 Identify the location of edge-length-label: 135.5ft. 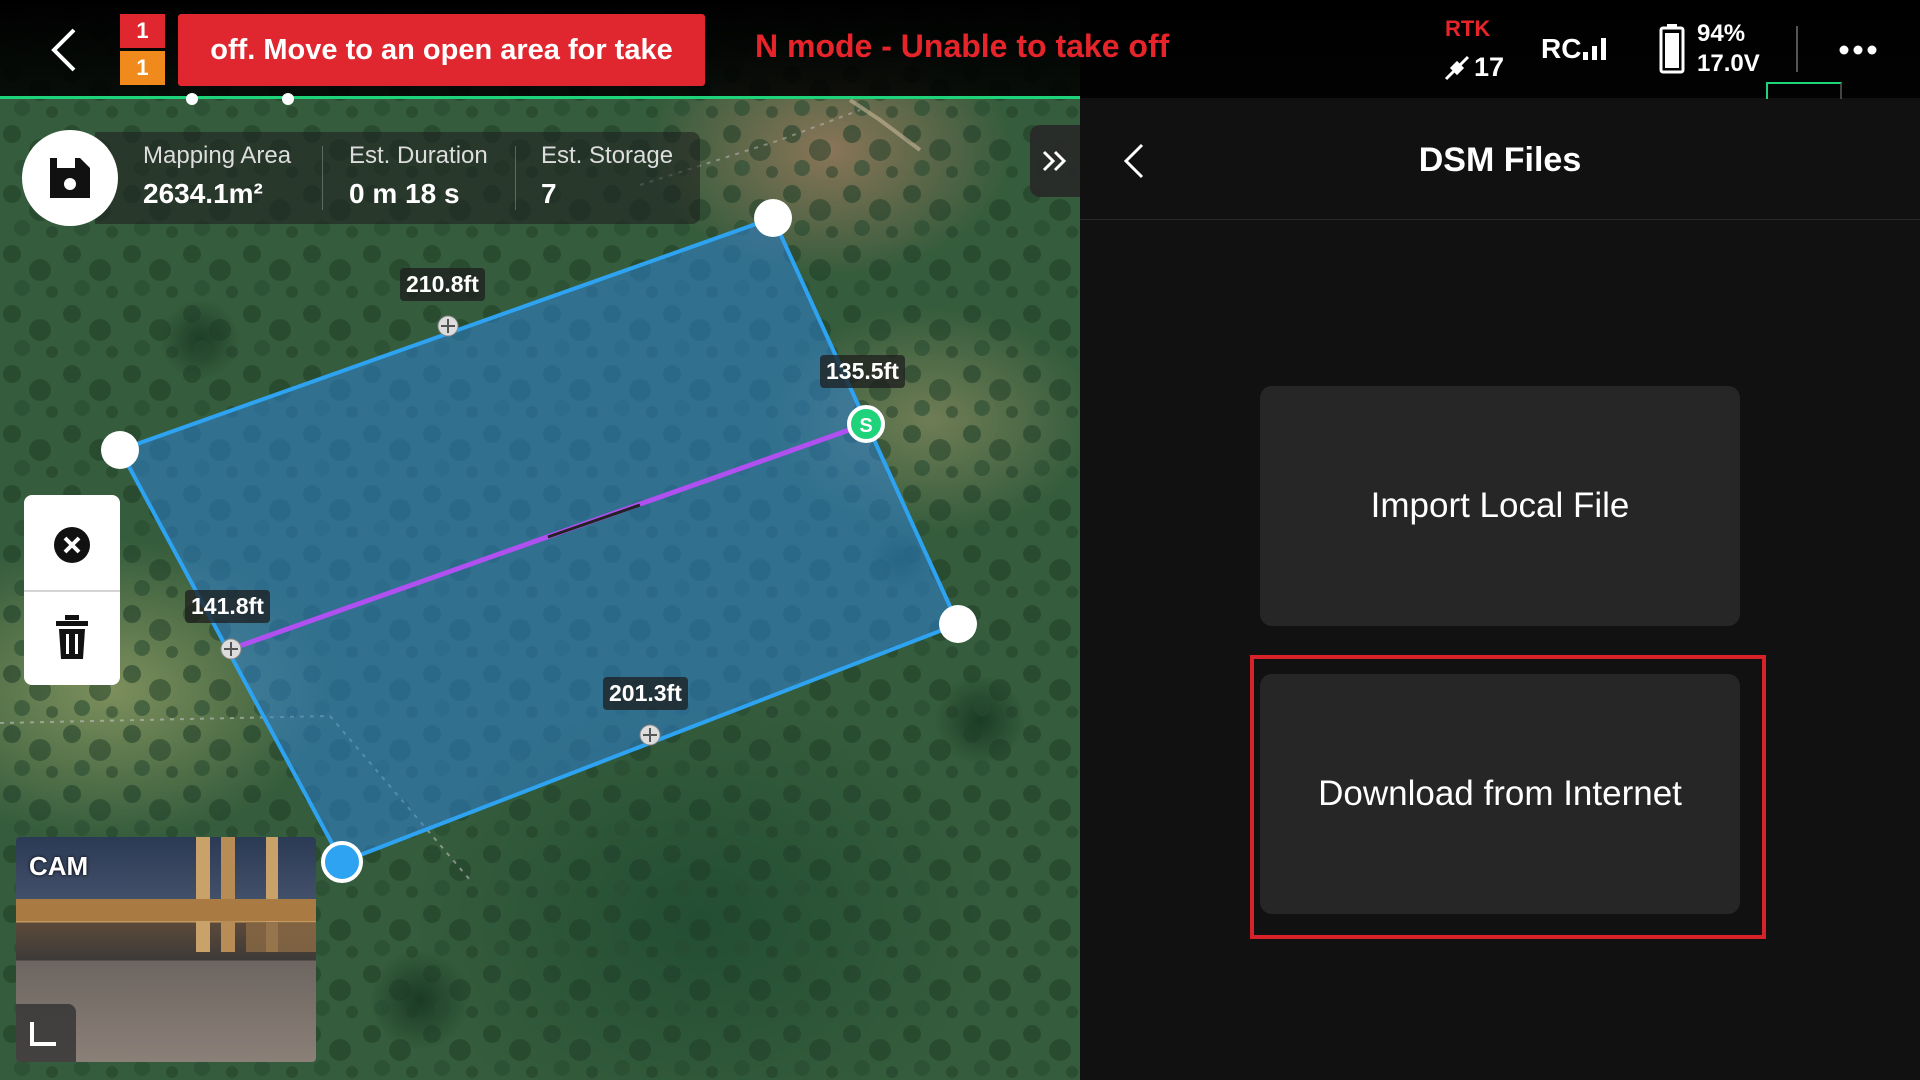
(862, 371).